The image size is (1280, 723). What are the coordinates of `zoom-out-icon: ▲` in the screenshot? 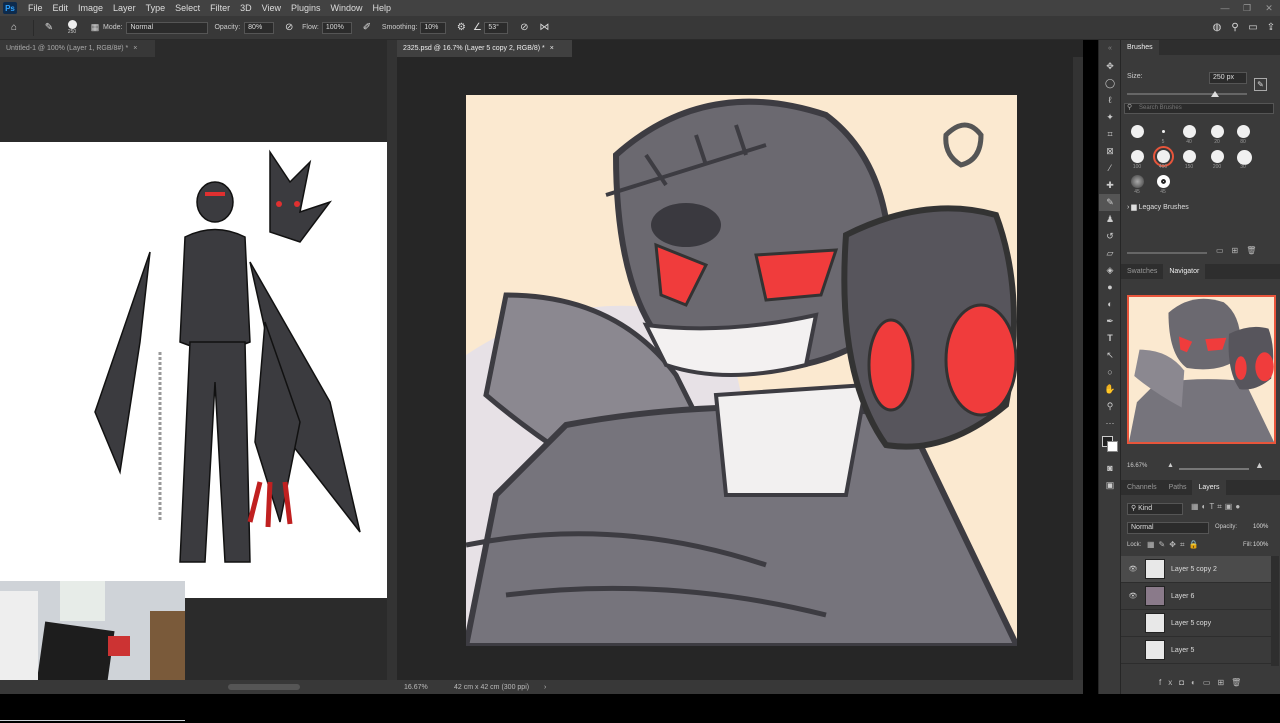 It's located at (1170, 465).